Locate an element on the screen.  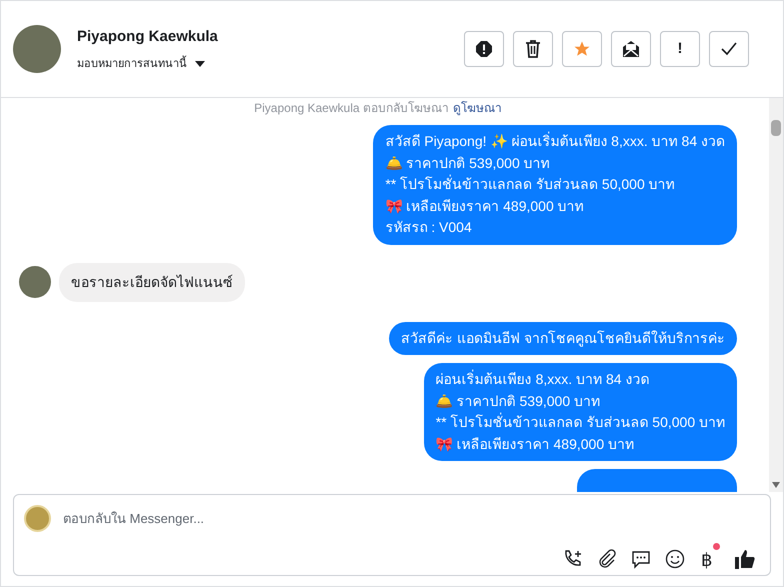
spam-icon is located at coordinates (484, 49).